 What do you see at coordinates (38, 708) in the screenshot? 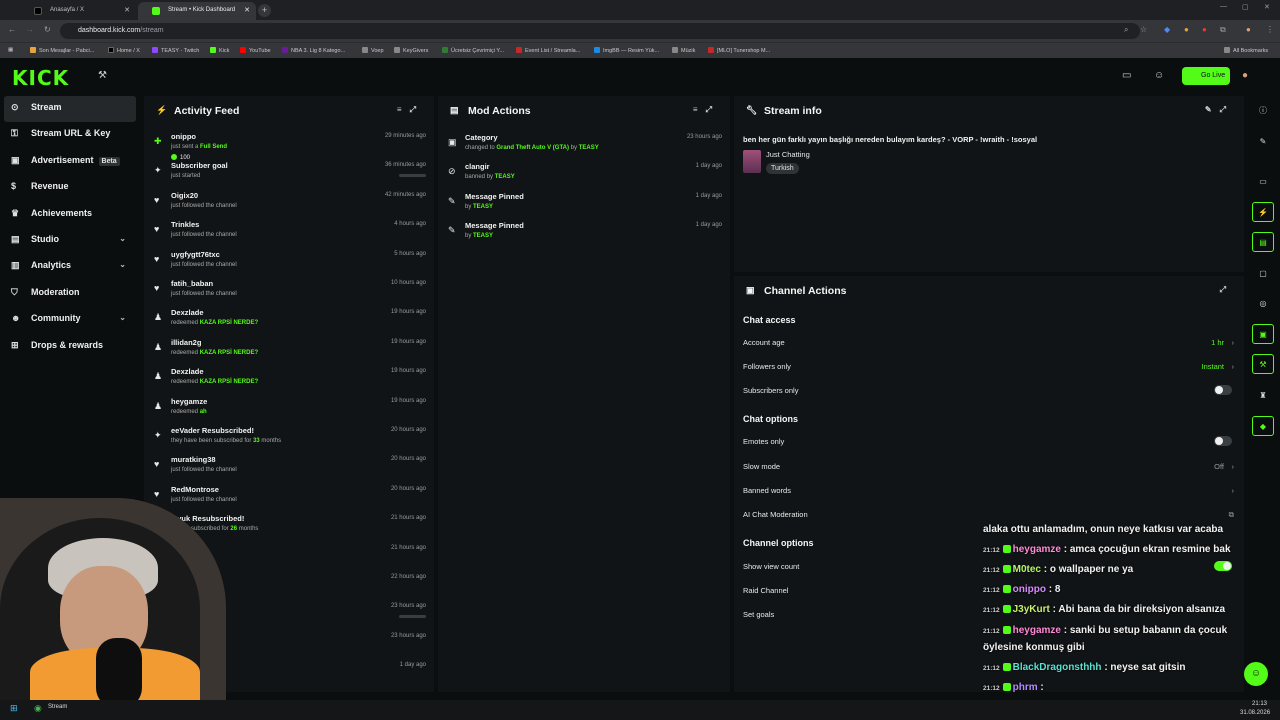
I see `chrome-taskbar-icon: ◉` at bounding box center [38, 708].